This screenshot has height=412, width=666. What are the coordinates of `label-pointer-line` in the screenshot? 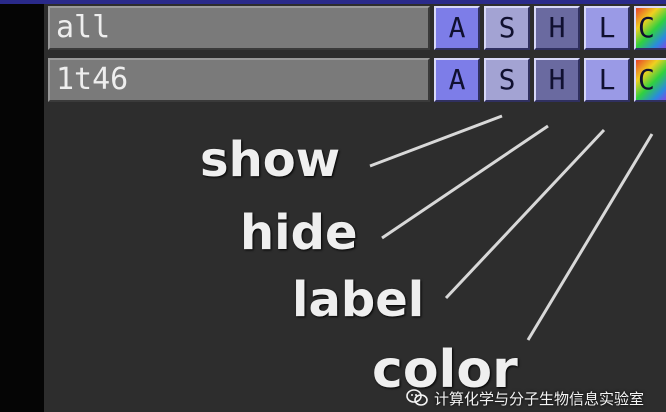 It's located at (525, 214).